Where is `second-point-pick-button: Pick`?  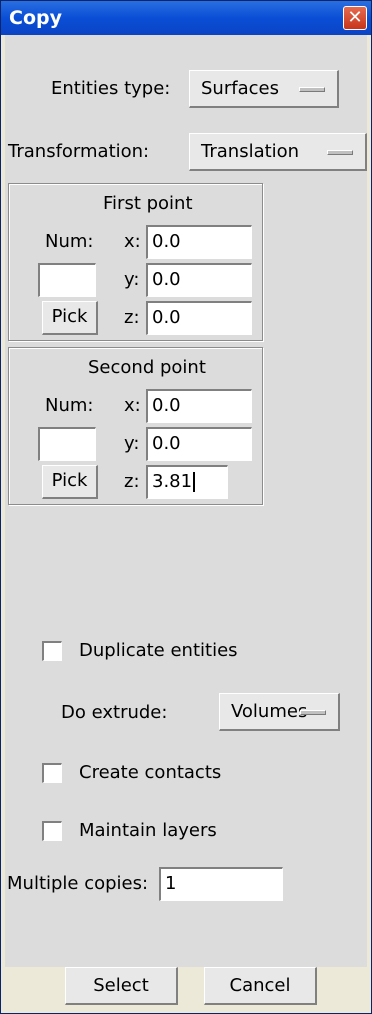 second-point-pick-button: Pick is located at coordinates (70, 482).